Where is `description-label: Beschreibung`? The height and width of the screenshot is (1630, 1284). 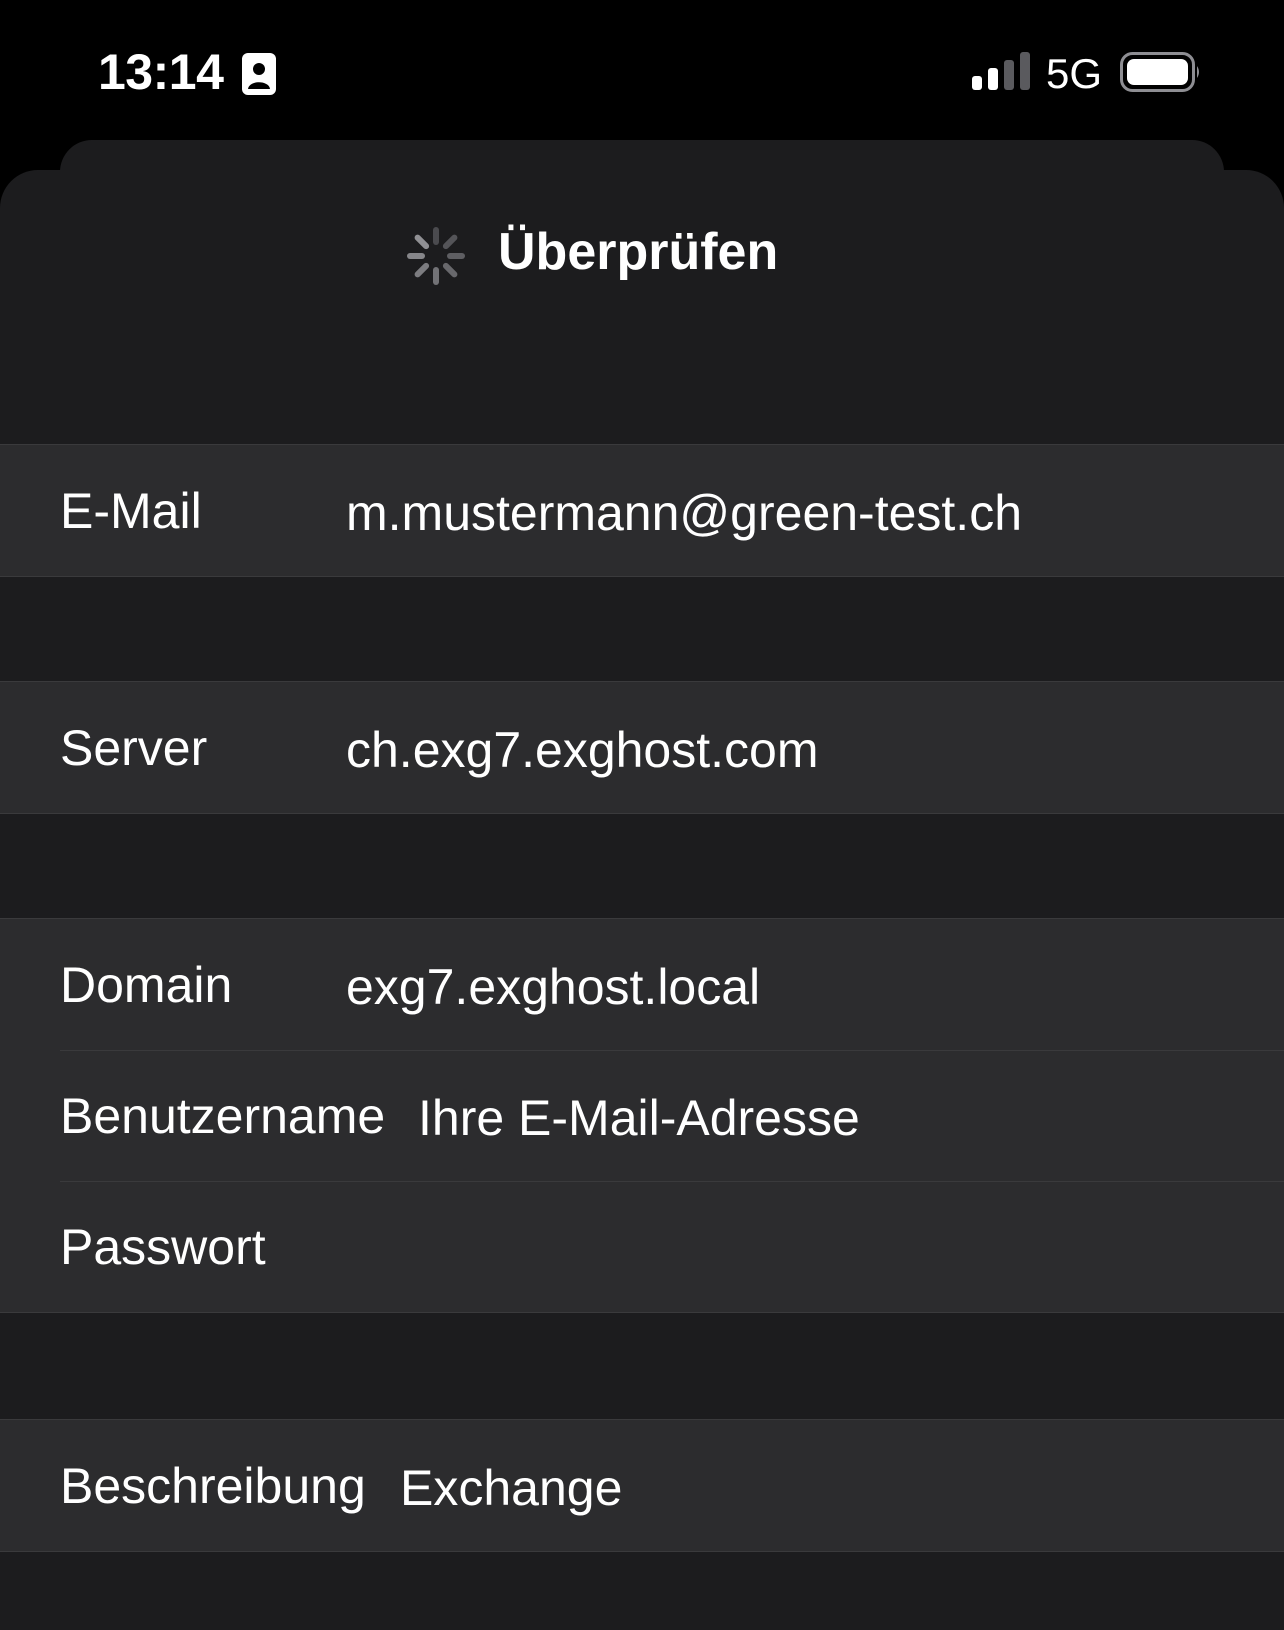
description-label: Beschreibung is located at coordinates (213, 1486).